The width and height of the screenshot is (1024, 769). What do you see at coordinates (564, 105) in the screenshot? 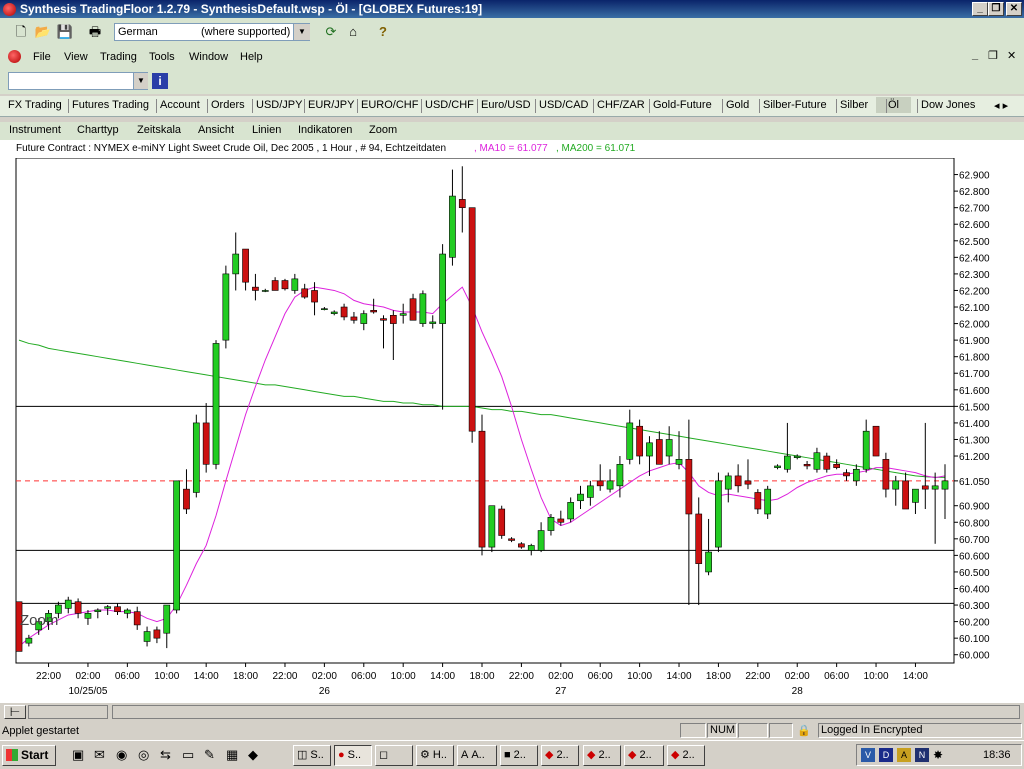
I see `tab-9: USD/CAD` at bounding box center [564, 105].